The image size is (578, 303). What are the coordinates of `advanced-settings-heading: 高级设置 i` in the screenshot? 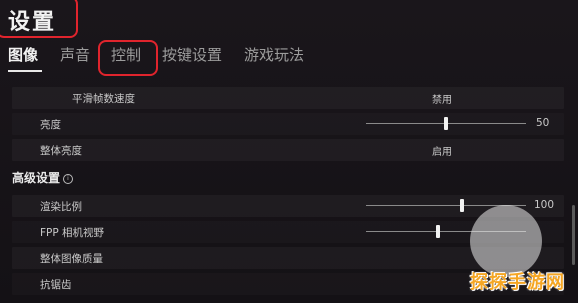 It's located at (43, 177).